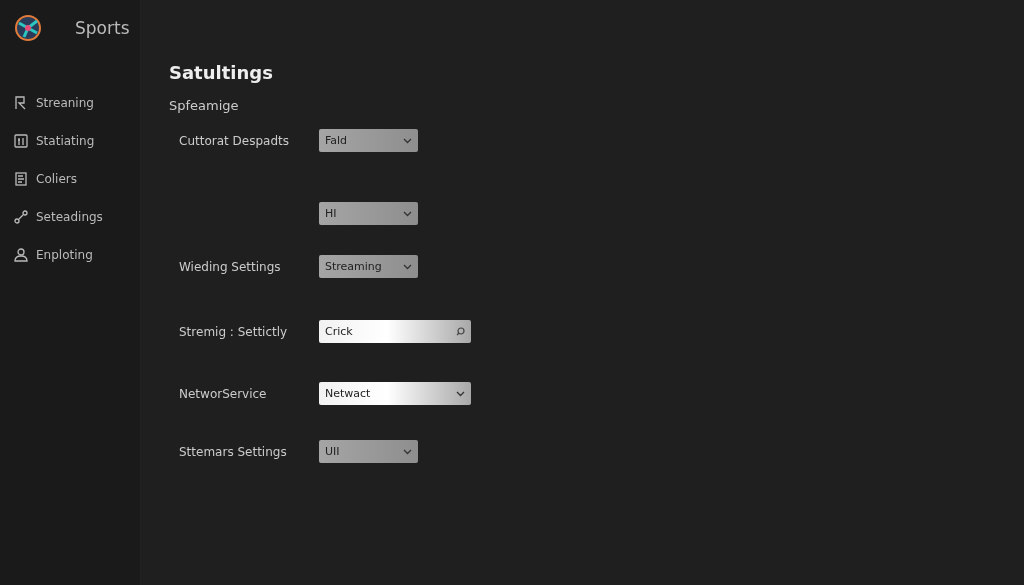  What do you see at coordinates (77, 102) in the screenshot?
I see `sidebar-item: Streaning` at bounding box center [77, 102].